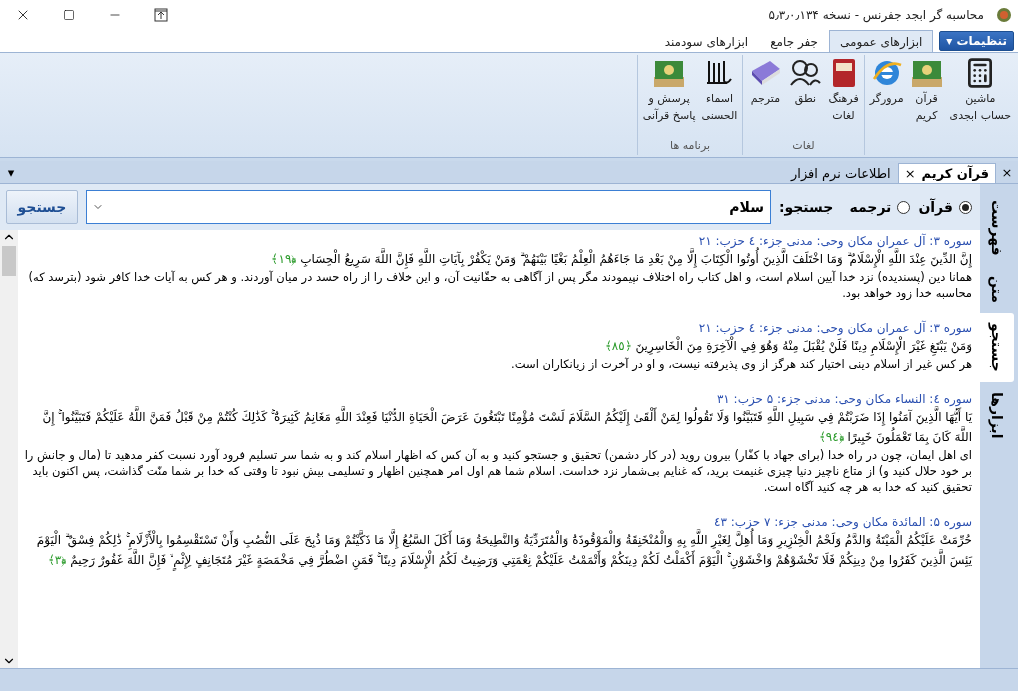 This screenshot has width=1018, height=691. Describe the element at coordinates (42, 207) in the screenshot. I see `search-button: جستجو` at that location.